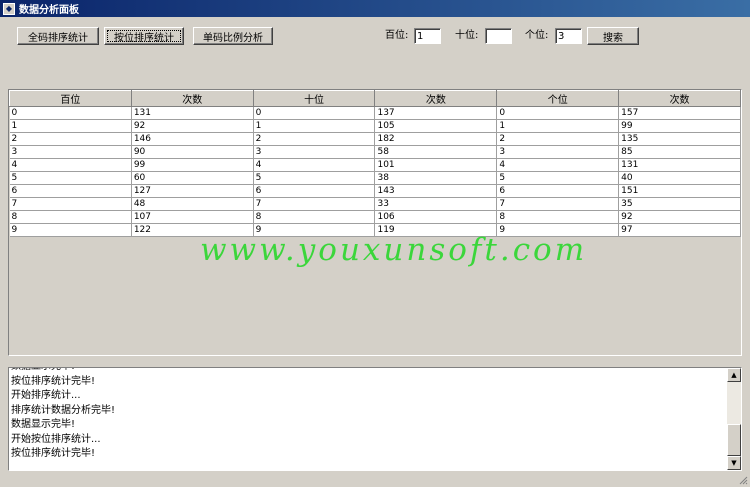  Describe the element at coordinates (558, 165) in the screenshot. I see `cell-ones-digit: 4` at that location.